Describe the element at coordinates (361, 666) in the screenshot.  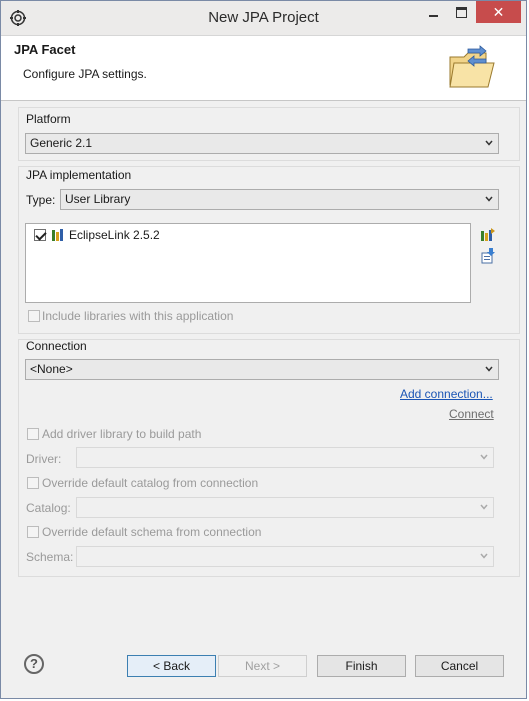
I see `finish-button: Finish` at that location.